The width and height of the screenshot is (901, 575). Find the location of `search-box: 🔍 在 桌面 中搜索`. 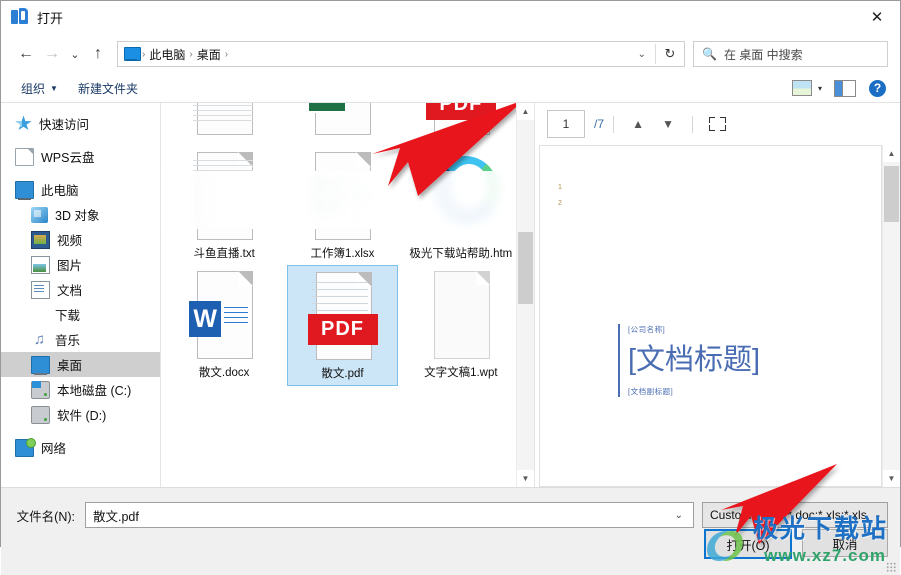

search-box: 🔍 在 桌面 中搜索 is located at coordinates (790, 54).